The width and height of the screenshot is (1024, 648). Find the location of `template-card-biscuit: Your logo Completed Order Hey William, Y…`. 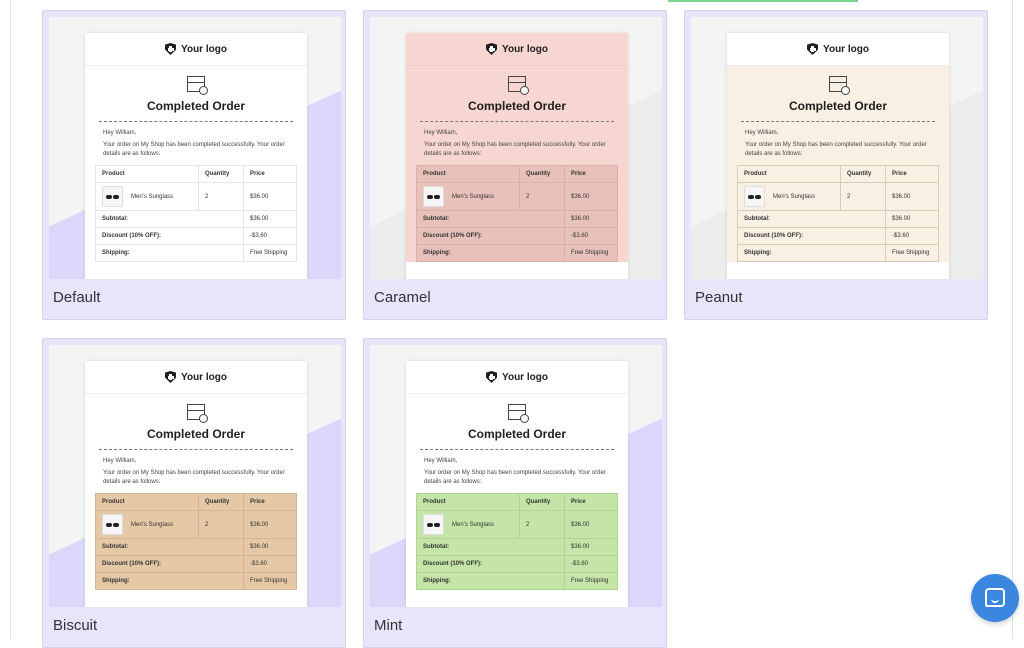

template-card-biscuit: Your logo Completed Order Hey William, Y… is located at coordinates (194, 493).